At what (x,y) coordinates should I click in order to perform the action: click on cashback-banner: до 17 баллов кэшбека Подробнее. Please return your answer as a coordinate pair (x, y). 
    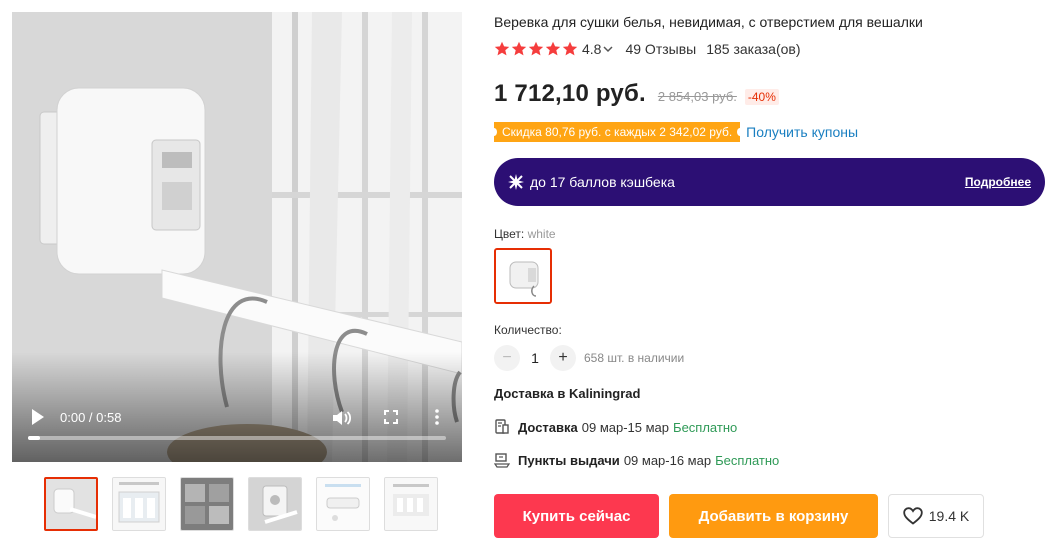
    Looking at the image, I should click on (769, 182).